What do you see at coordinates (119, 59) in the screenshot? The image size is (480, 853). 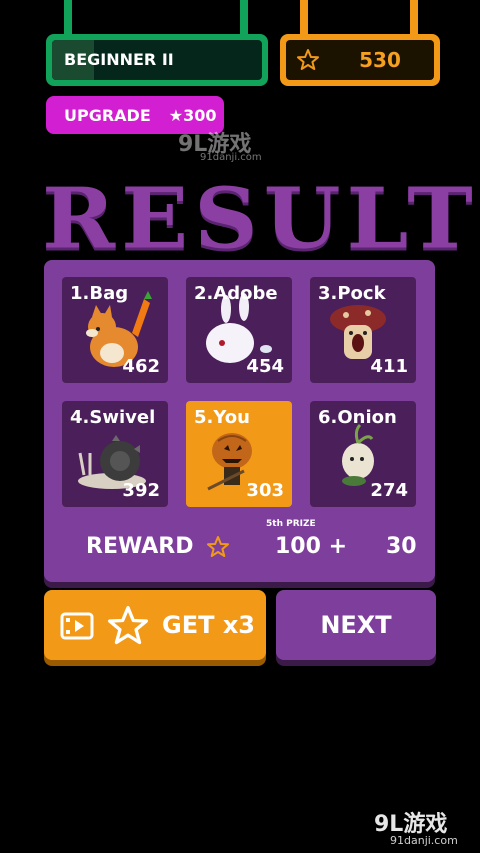 I see `rank-label: BEGINNER II` at bounding box center [119, 59].